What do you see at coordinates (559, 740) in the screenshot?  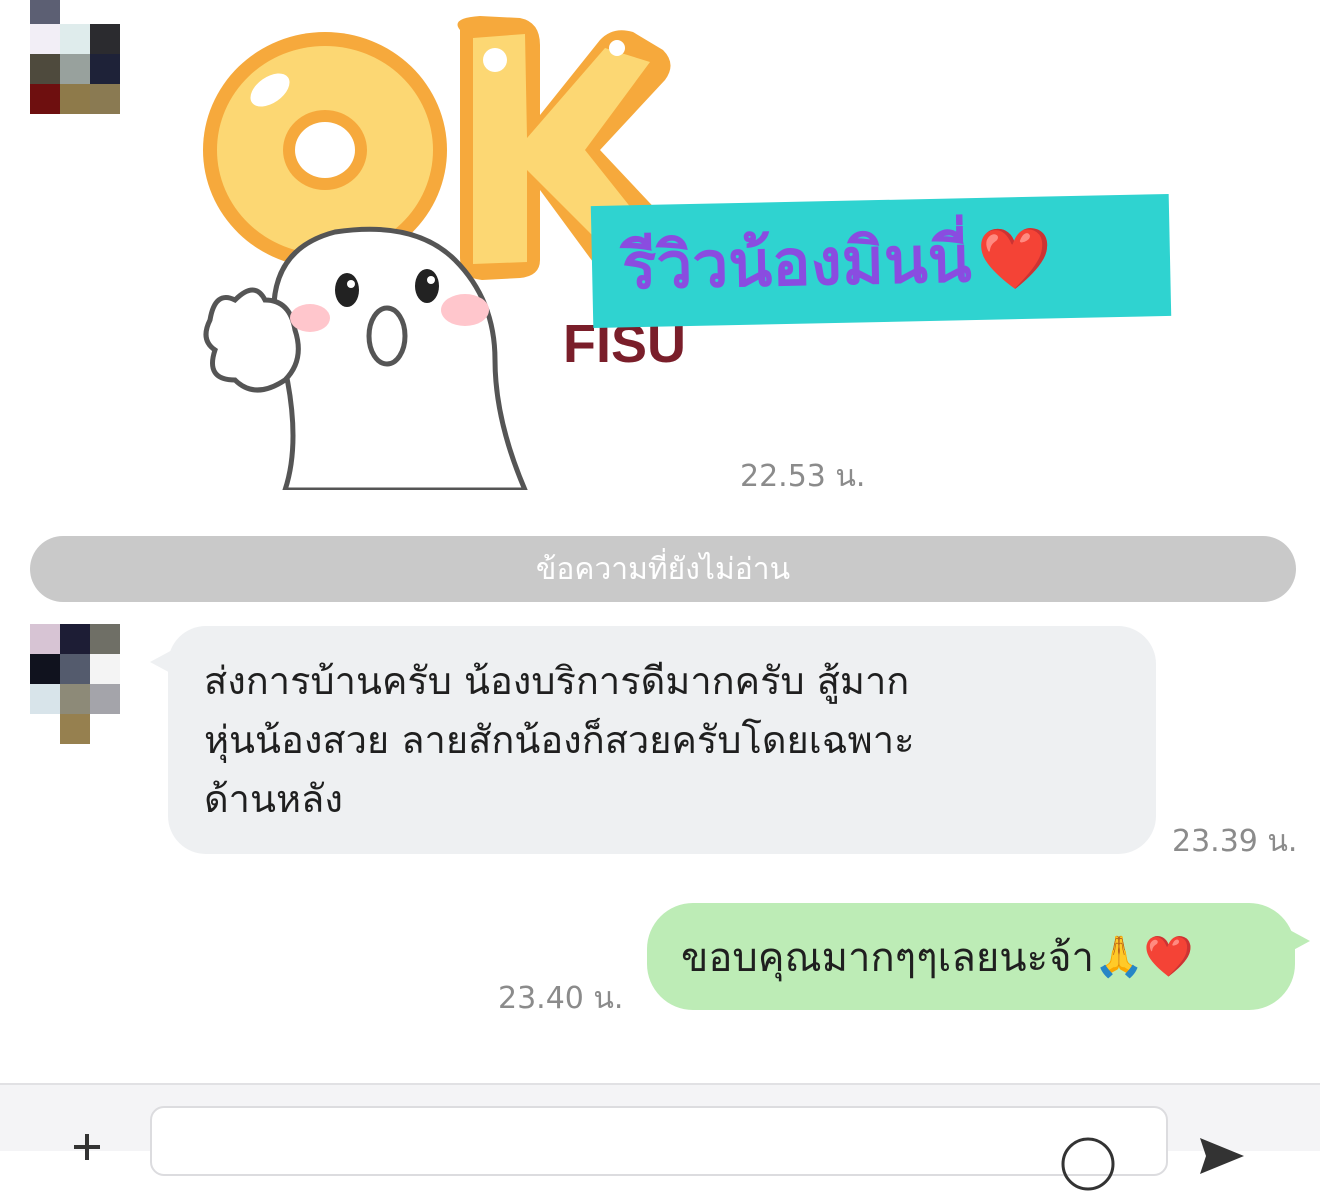 I see `message-line: หุ่นน้องสวย ลายสักน้องก็สวยครับโดยเฉพาะ` at bounding box center [559, 740].